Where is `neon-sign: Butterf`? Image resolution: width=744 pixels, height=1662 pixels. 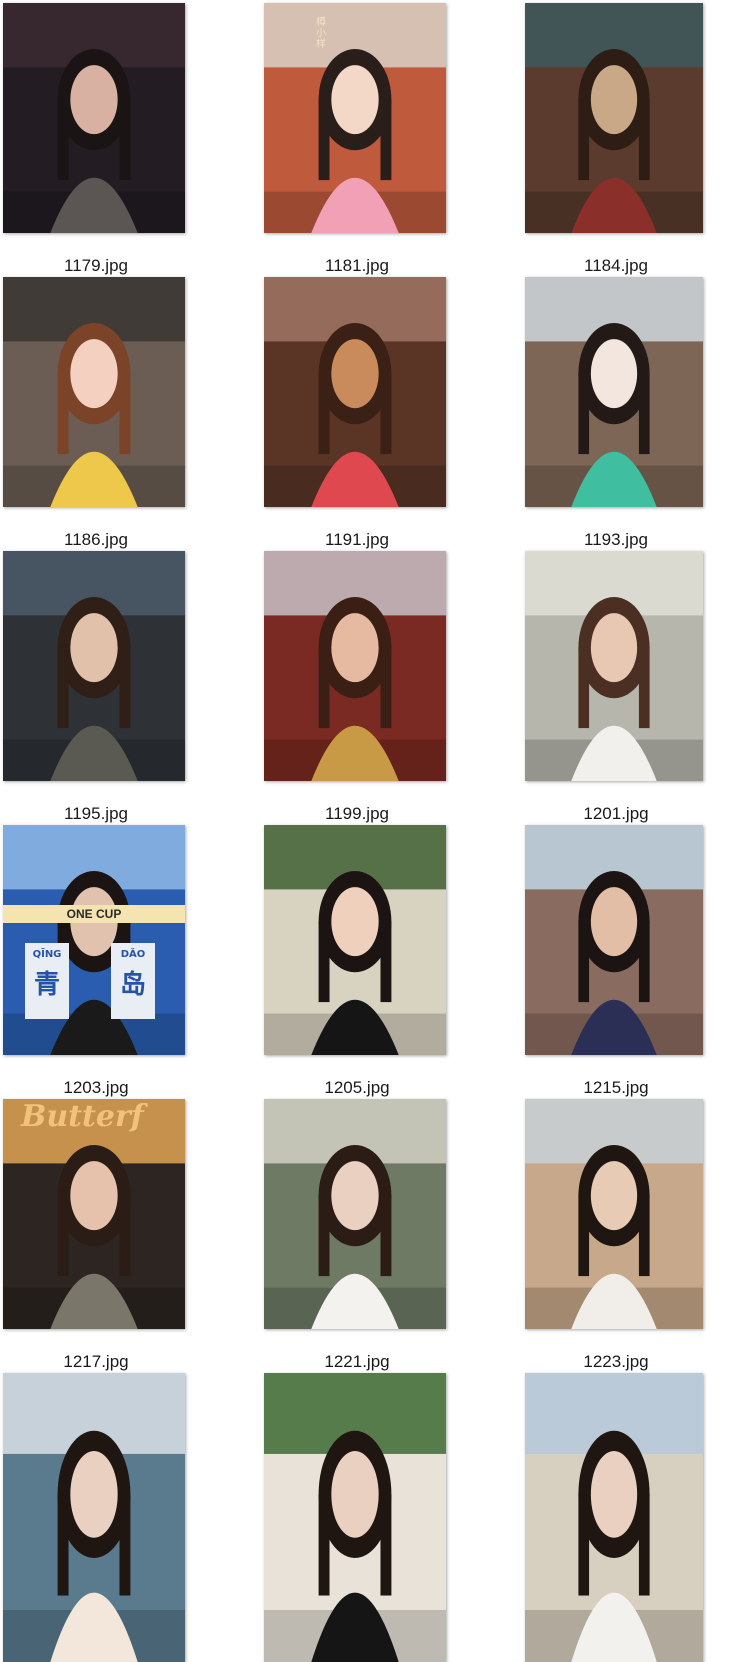 neon-sign: Butterf is located at coordinates (82, 1116).